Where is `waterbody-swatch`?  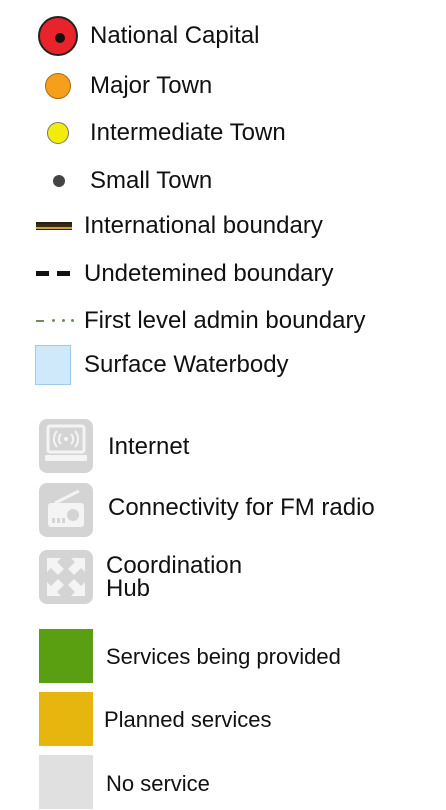 waterbody-swatch is located at coordinates (53, 365).